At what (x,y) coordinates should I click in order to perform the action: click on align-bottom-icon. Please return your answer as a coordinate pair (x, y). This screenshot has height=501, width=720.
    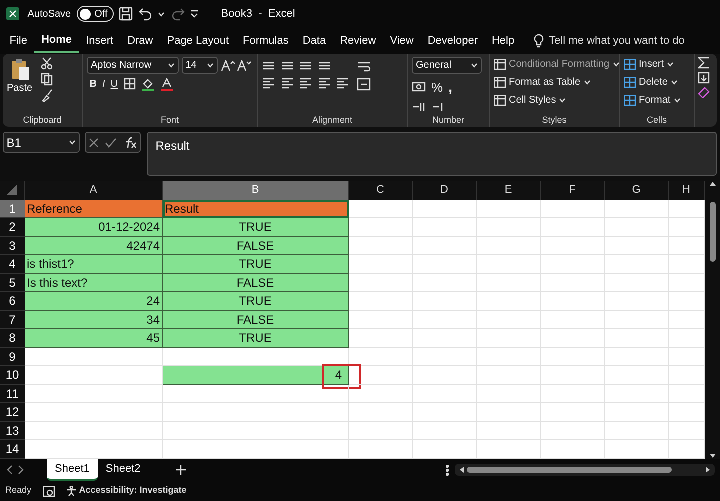
    Looking at the image, I should click on (305, 66).